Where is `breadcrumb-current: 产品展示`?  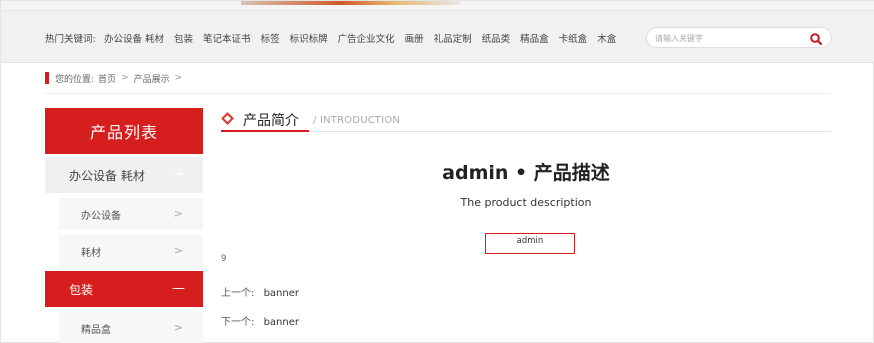
breadcrumb-current: 产品展示 is located at coordinates (152, 78).